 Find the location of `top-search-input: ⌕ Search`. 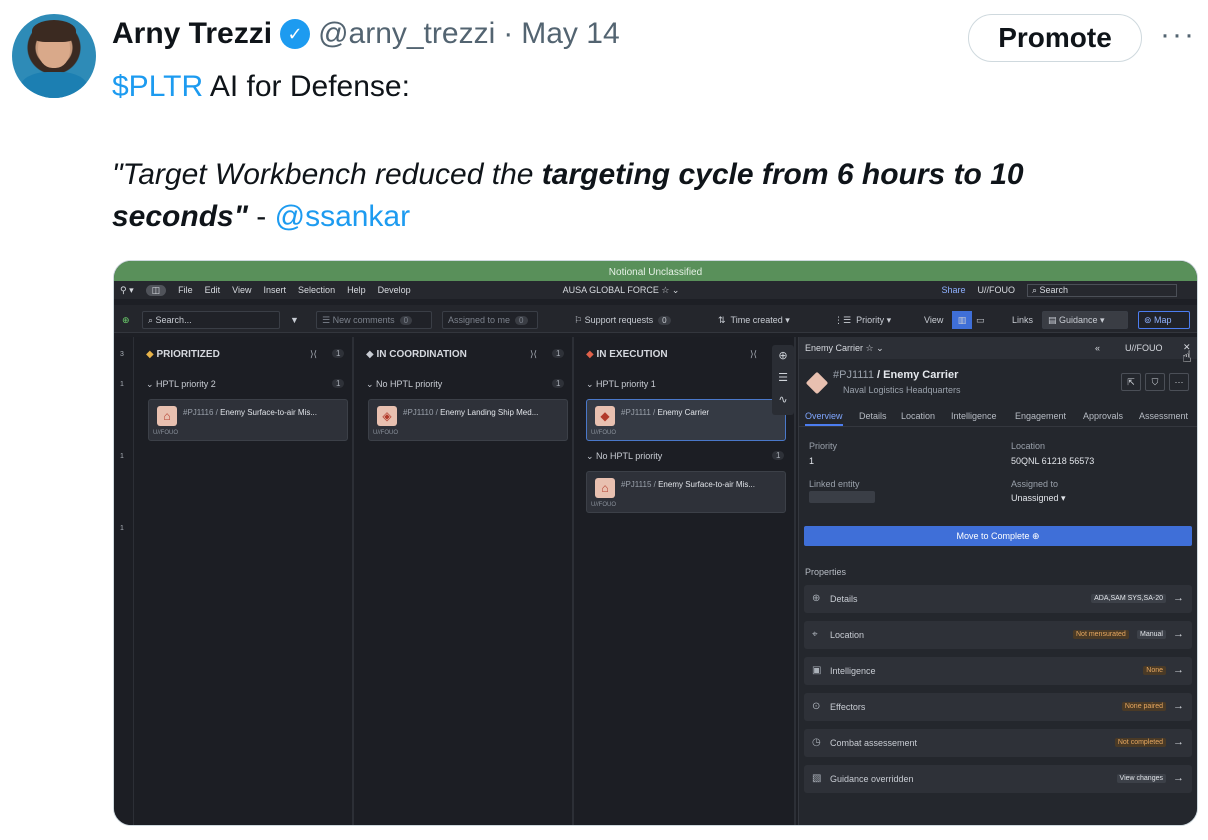

top-search-input: ⌕ Search is located at coordinates (1101, 290).